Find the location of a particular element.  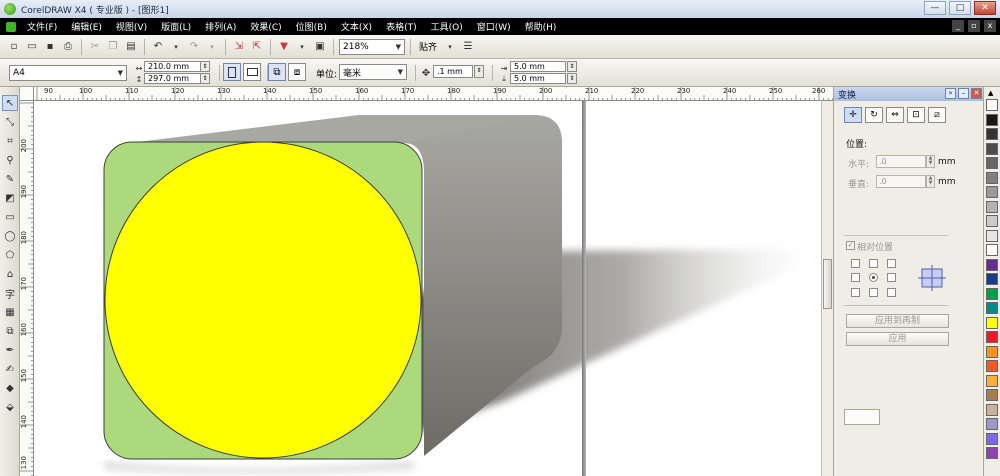

nudge-stepper: ⇕ is located at coordinates (479, 71).